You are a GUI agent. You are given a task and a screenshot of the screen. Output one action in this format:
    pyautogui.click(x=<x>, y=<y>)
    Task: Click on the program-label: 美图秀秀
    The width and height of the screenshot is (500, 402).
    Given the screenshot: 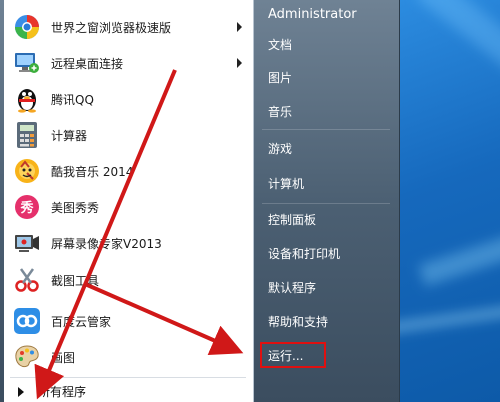 What is the action you would take?
    pyautogui.click(x=75, y=207)
    